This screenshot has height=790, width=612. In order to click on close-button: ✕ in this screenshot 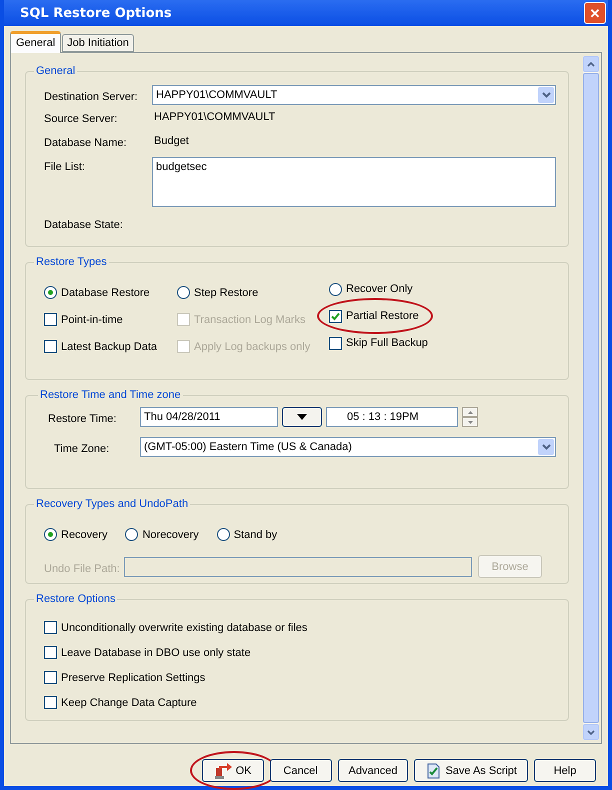, I will do `click(595, 13)`.